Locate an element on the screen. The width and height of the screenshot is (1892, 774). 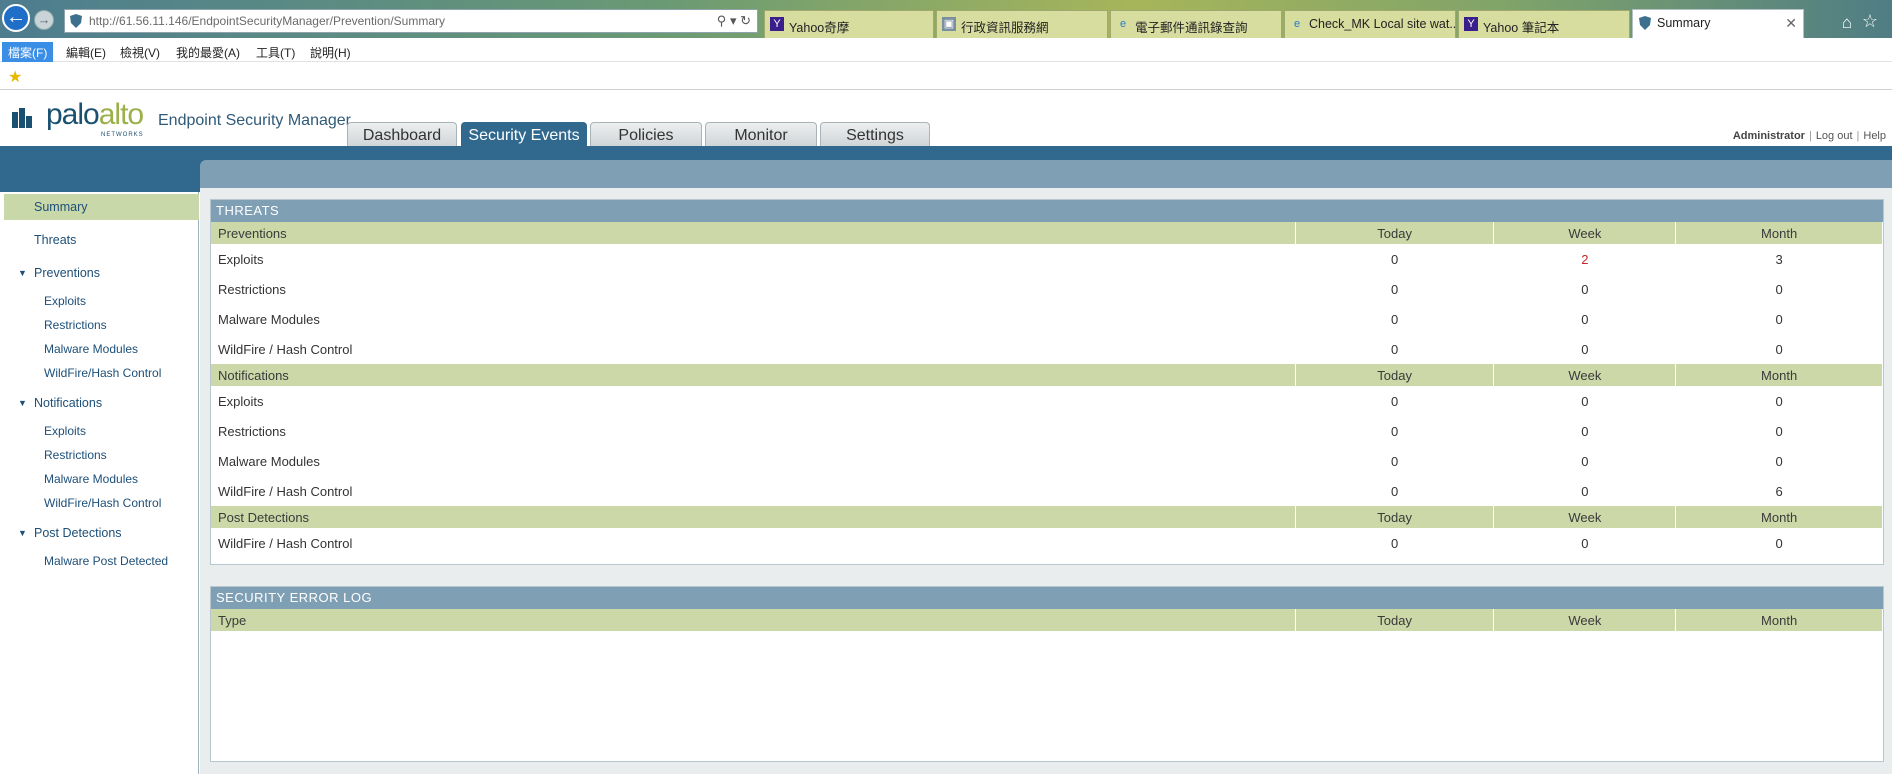
menu-help: 說明(H) is located at coordinates (330, 52).